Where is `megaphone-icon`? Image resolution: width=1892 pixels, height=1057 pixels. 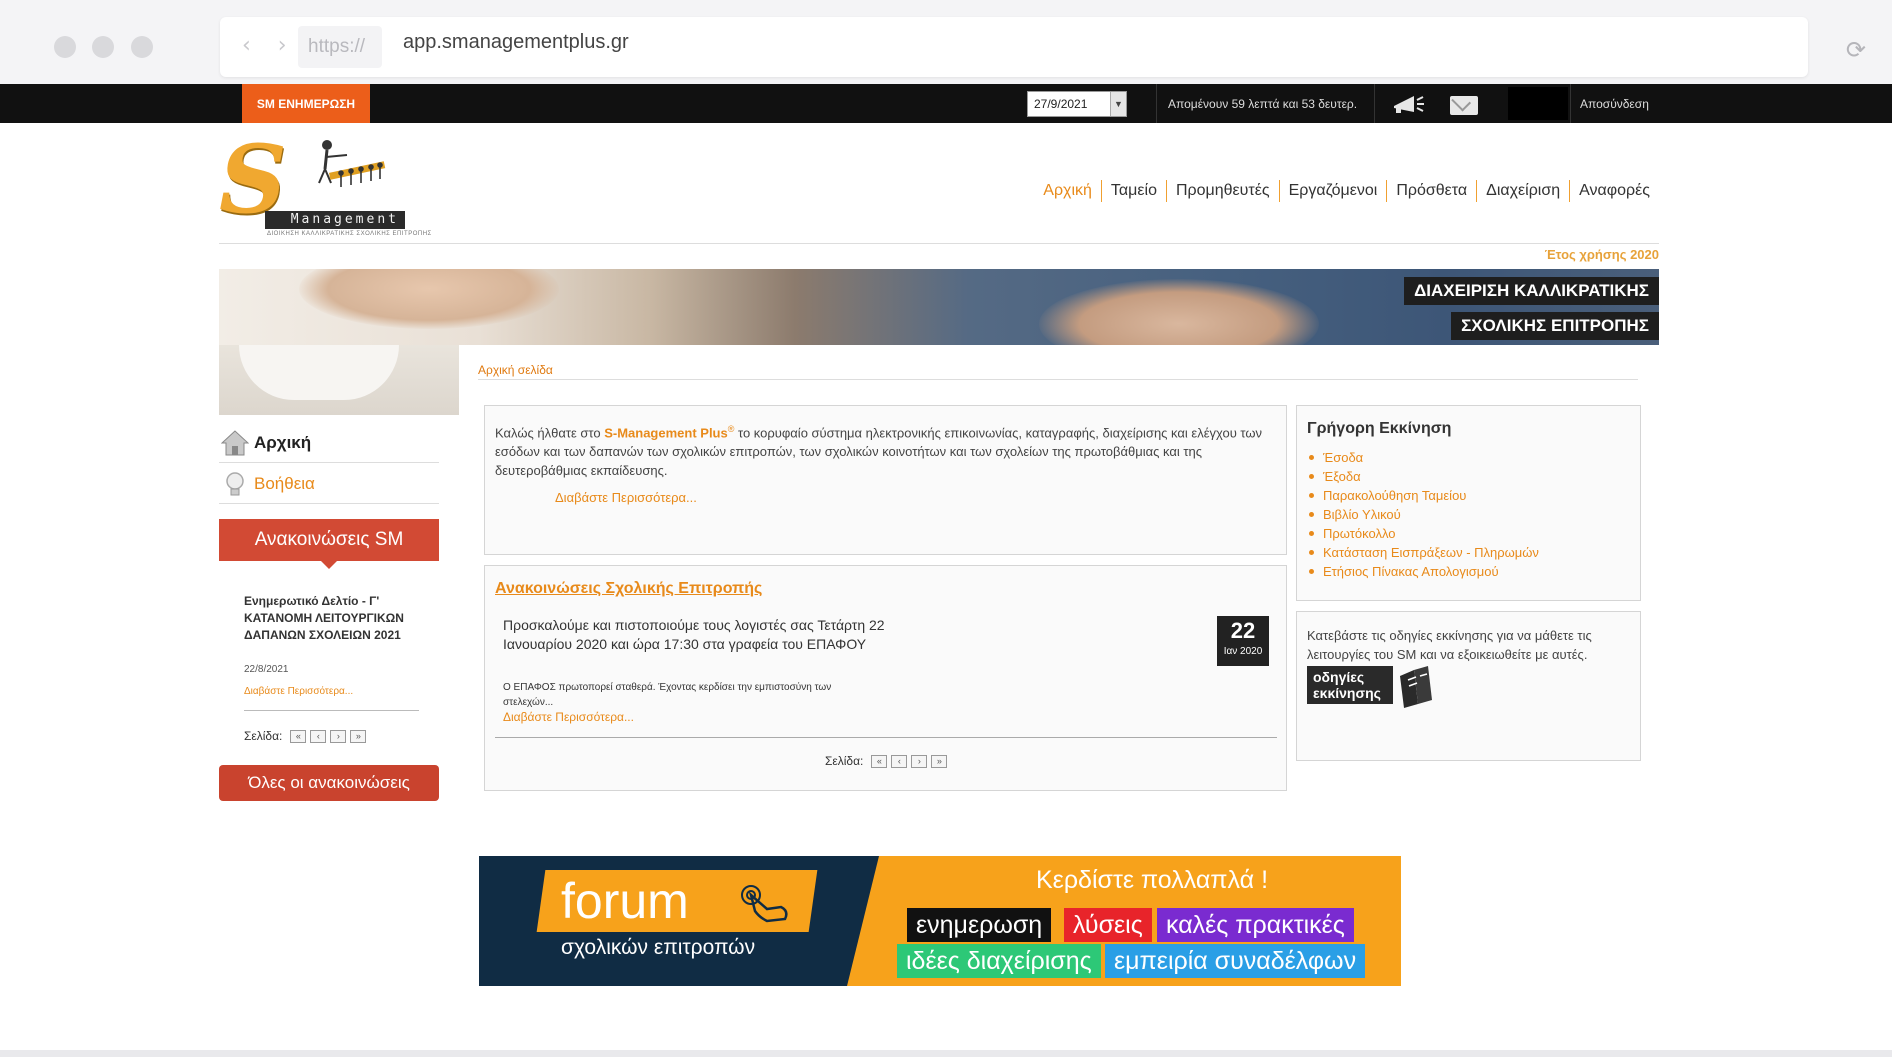
megaphone-icon is located at coordinates (1409, 104).